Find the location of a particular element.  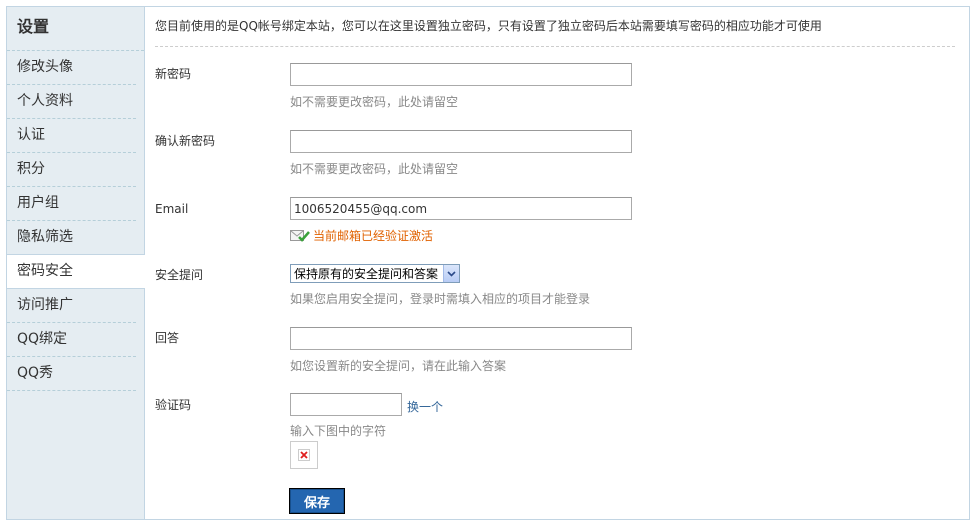

sidebar-title: 设置 is located at coordinates (75, 29).